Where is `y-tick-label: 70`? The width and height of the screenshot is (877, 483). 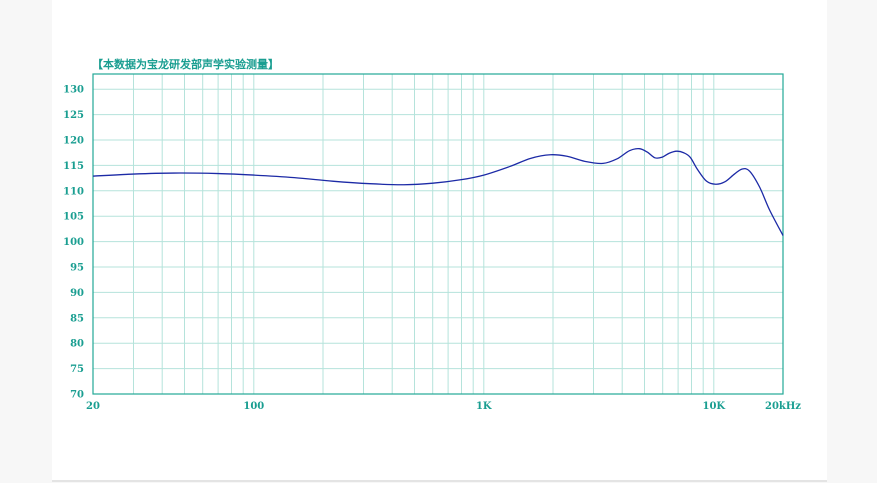
y-tick-label: 70 is located at coordinates (77, 395).